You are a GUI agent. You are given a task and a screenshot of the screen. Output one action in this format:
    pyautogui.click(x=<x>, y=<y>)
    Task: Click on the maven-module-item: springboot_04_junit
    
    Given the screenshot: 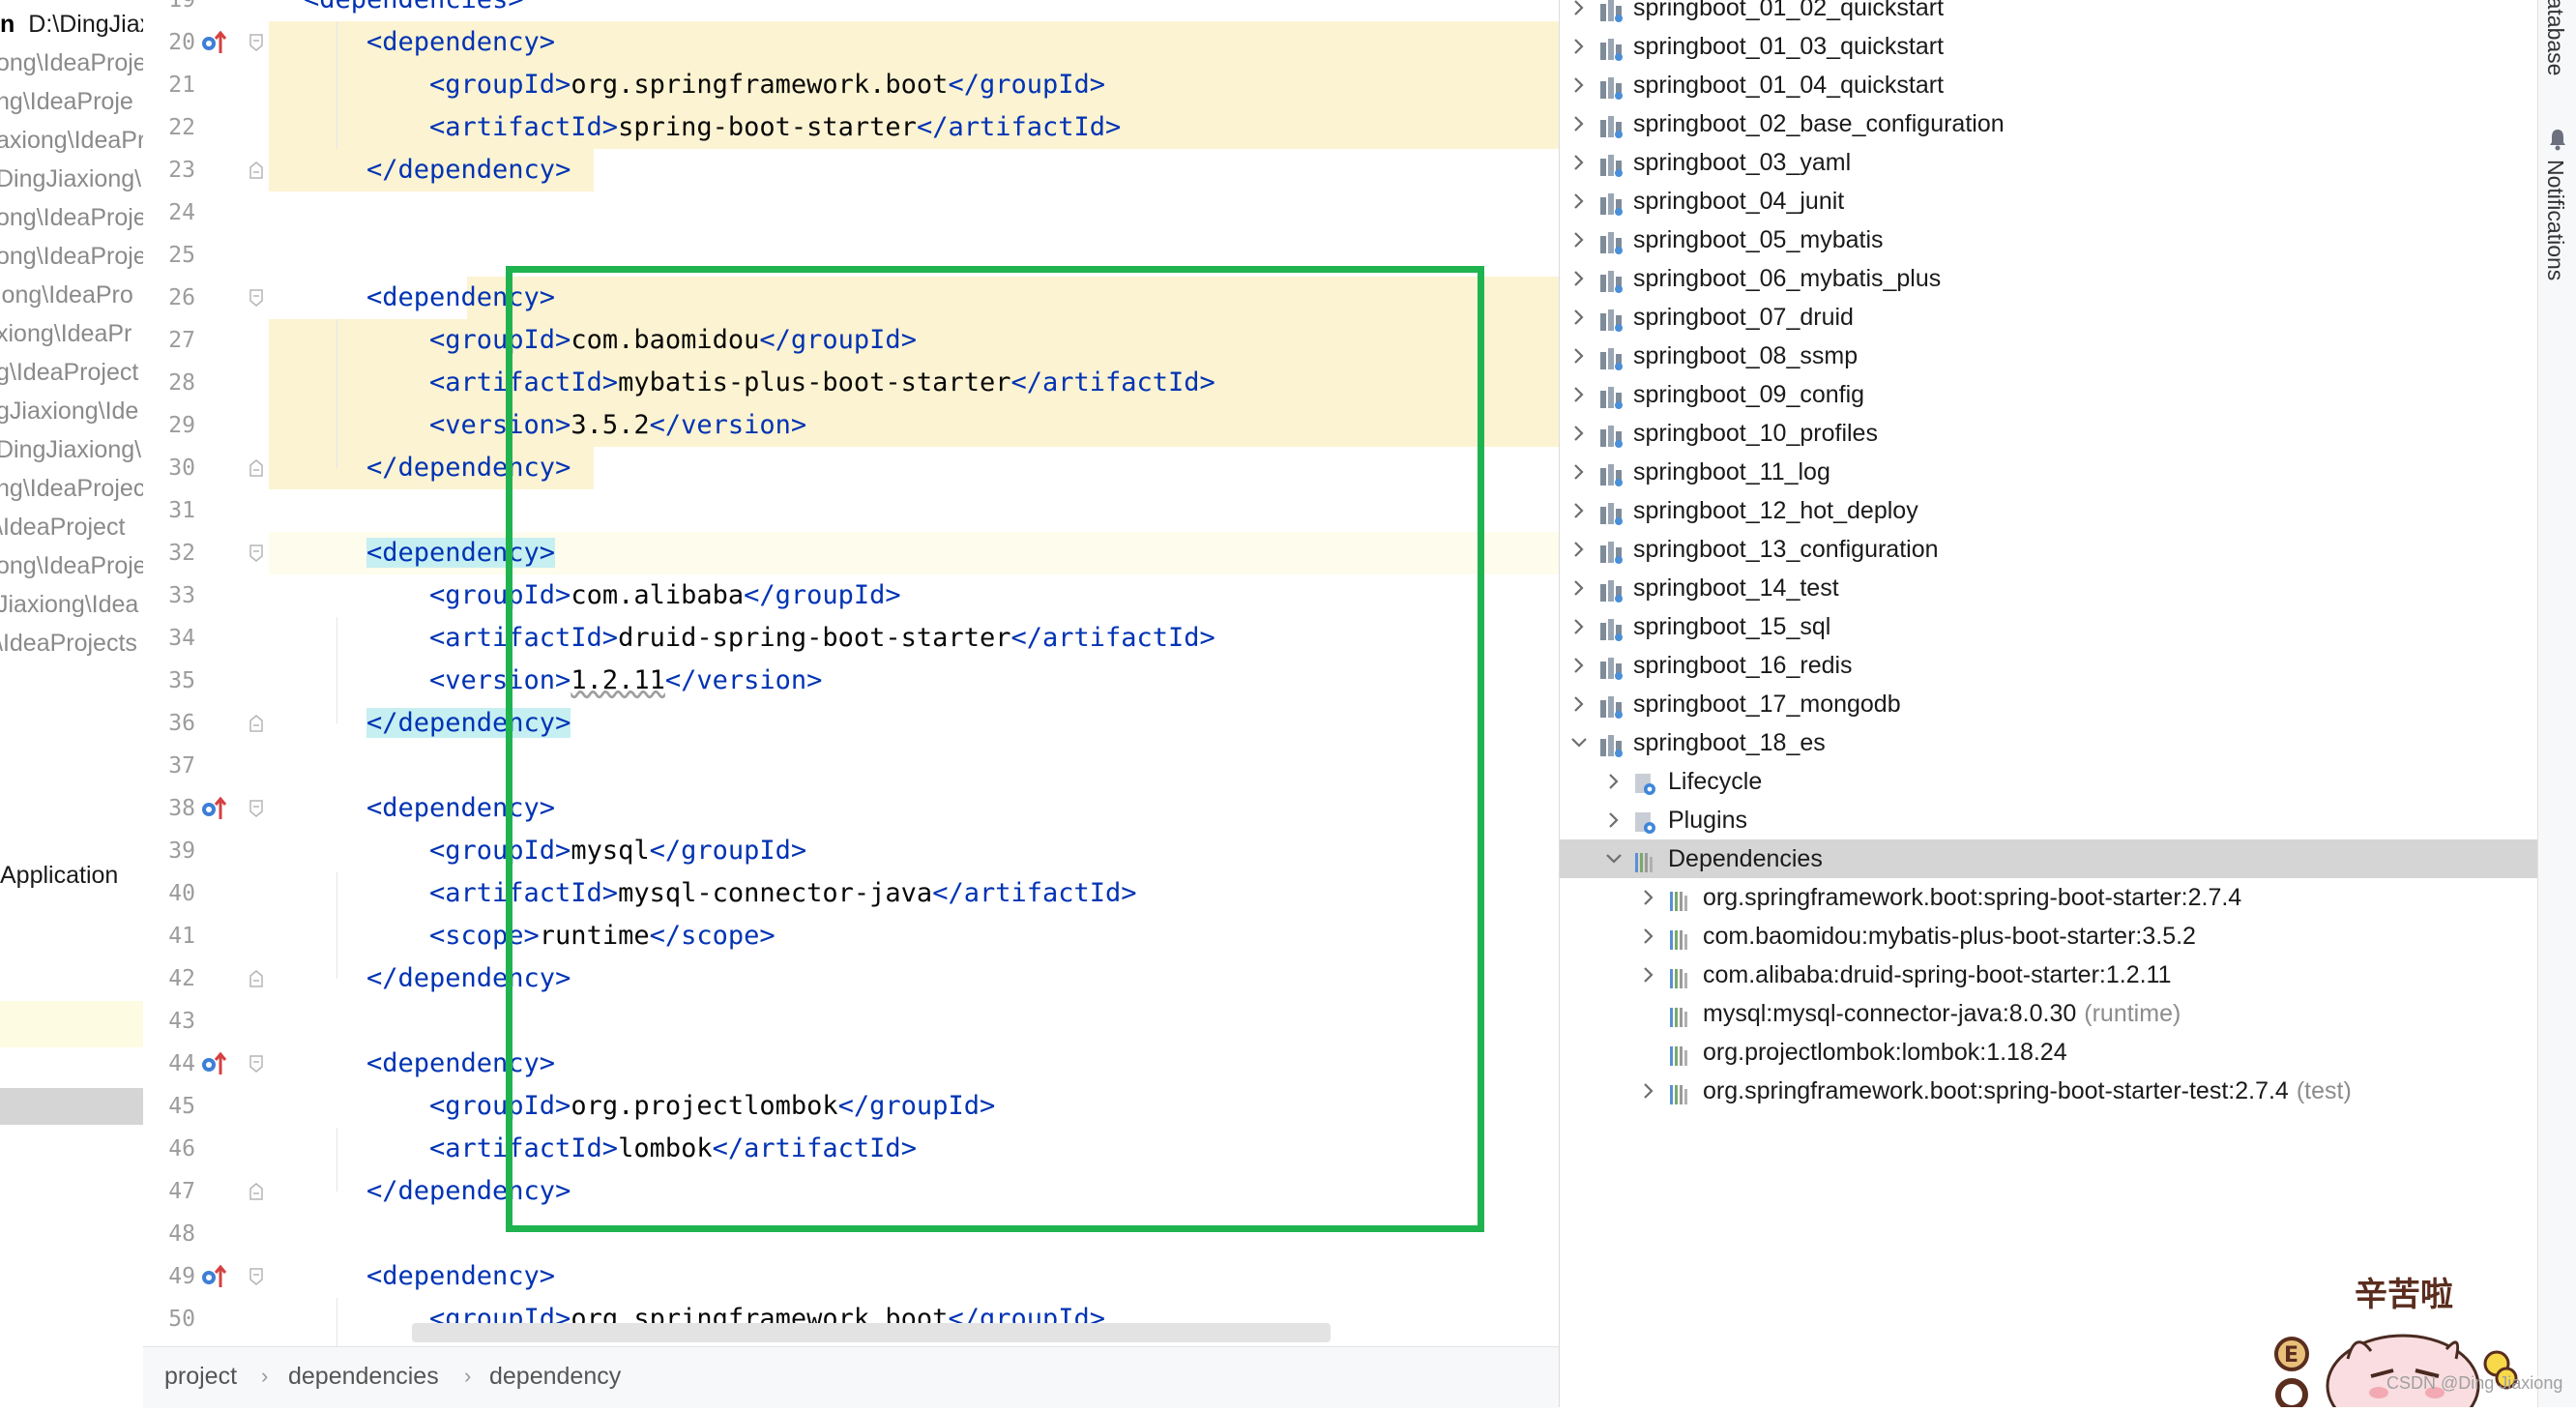 What is the action you would take?
    pyautogui.click(x=2049, y=201)
    